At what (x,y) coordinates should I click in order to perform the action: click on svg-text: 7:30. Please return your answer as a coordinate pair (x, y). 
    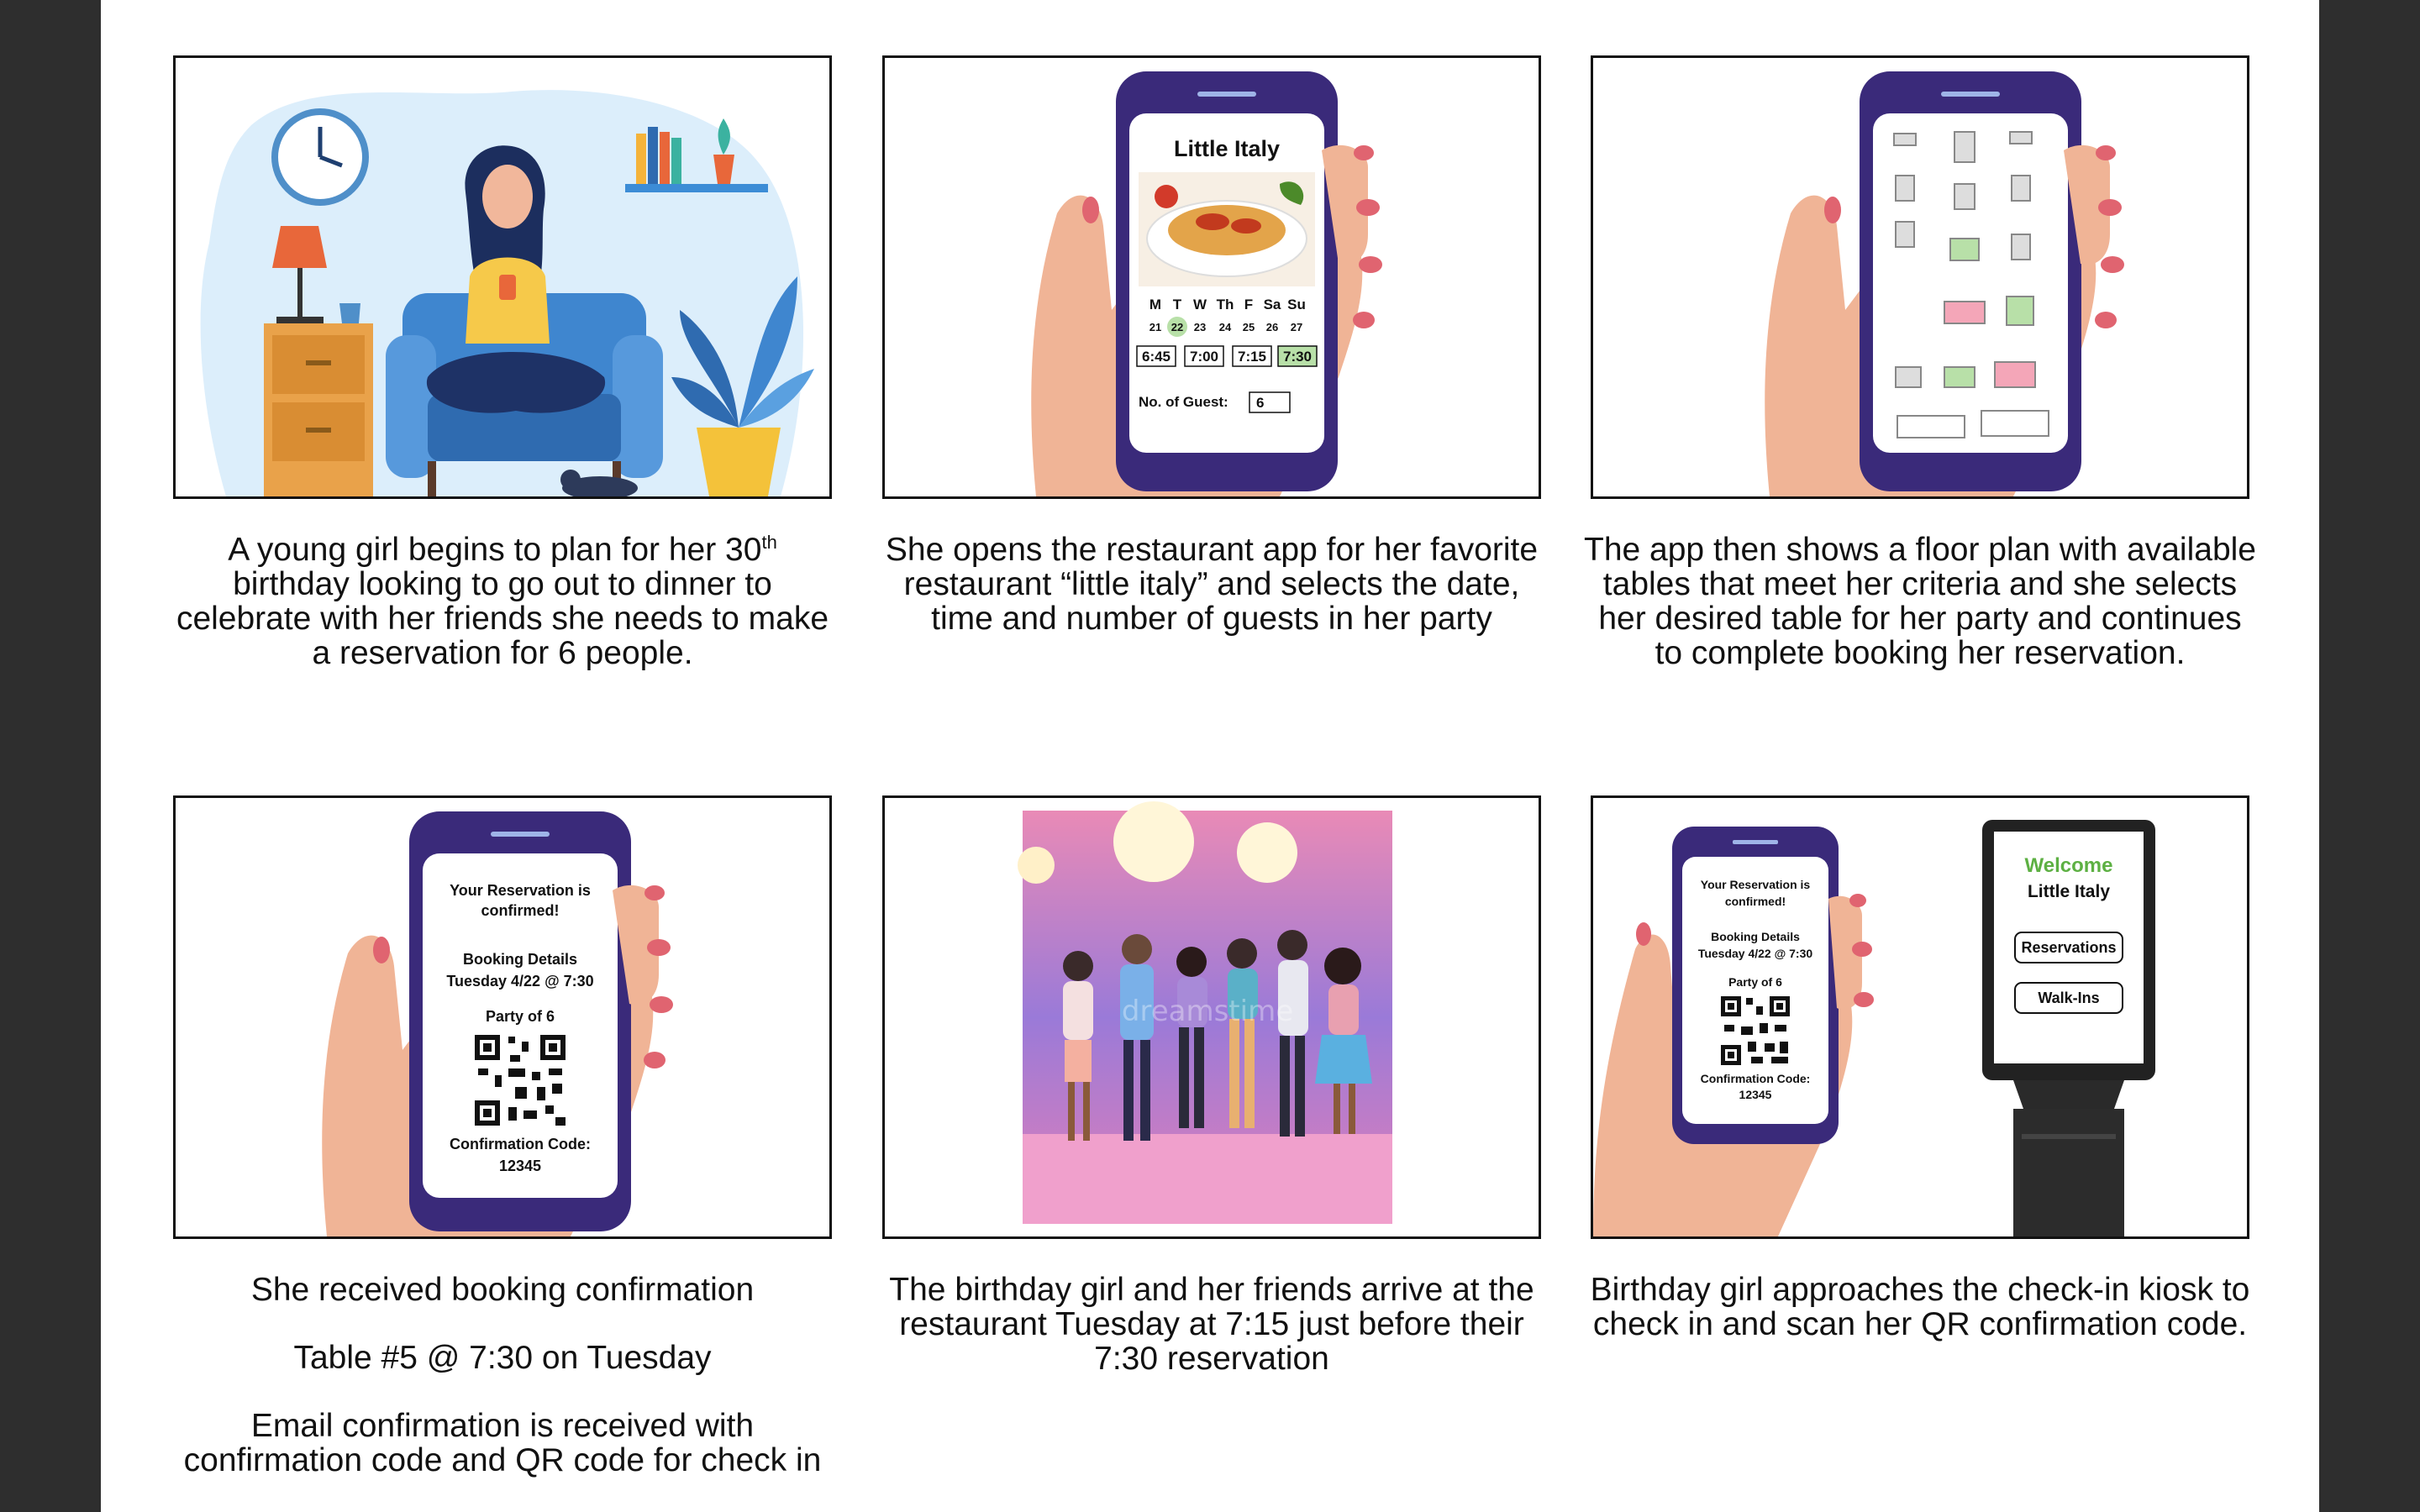
    Looking at the image, I should click on (1297, 357).